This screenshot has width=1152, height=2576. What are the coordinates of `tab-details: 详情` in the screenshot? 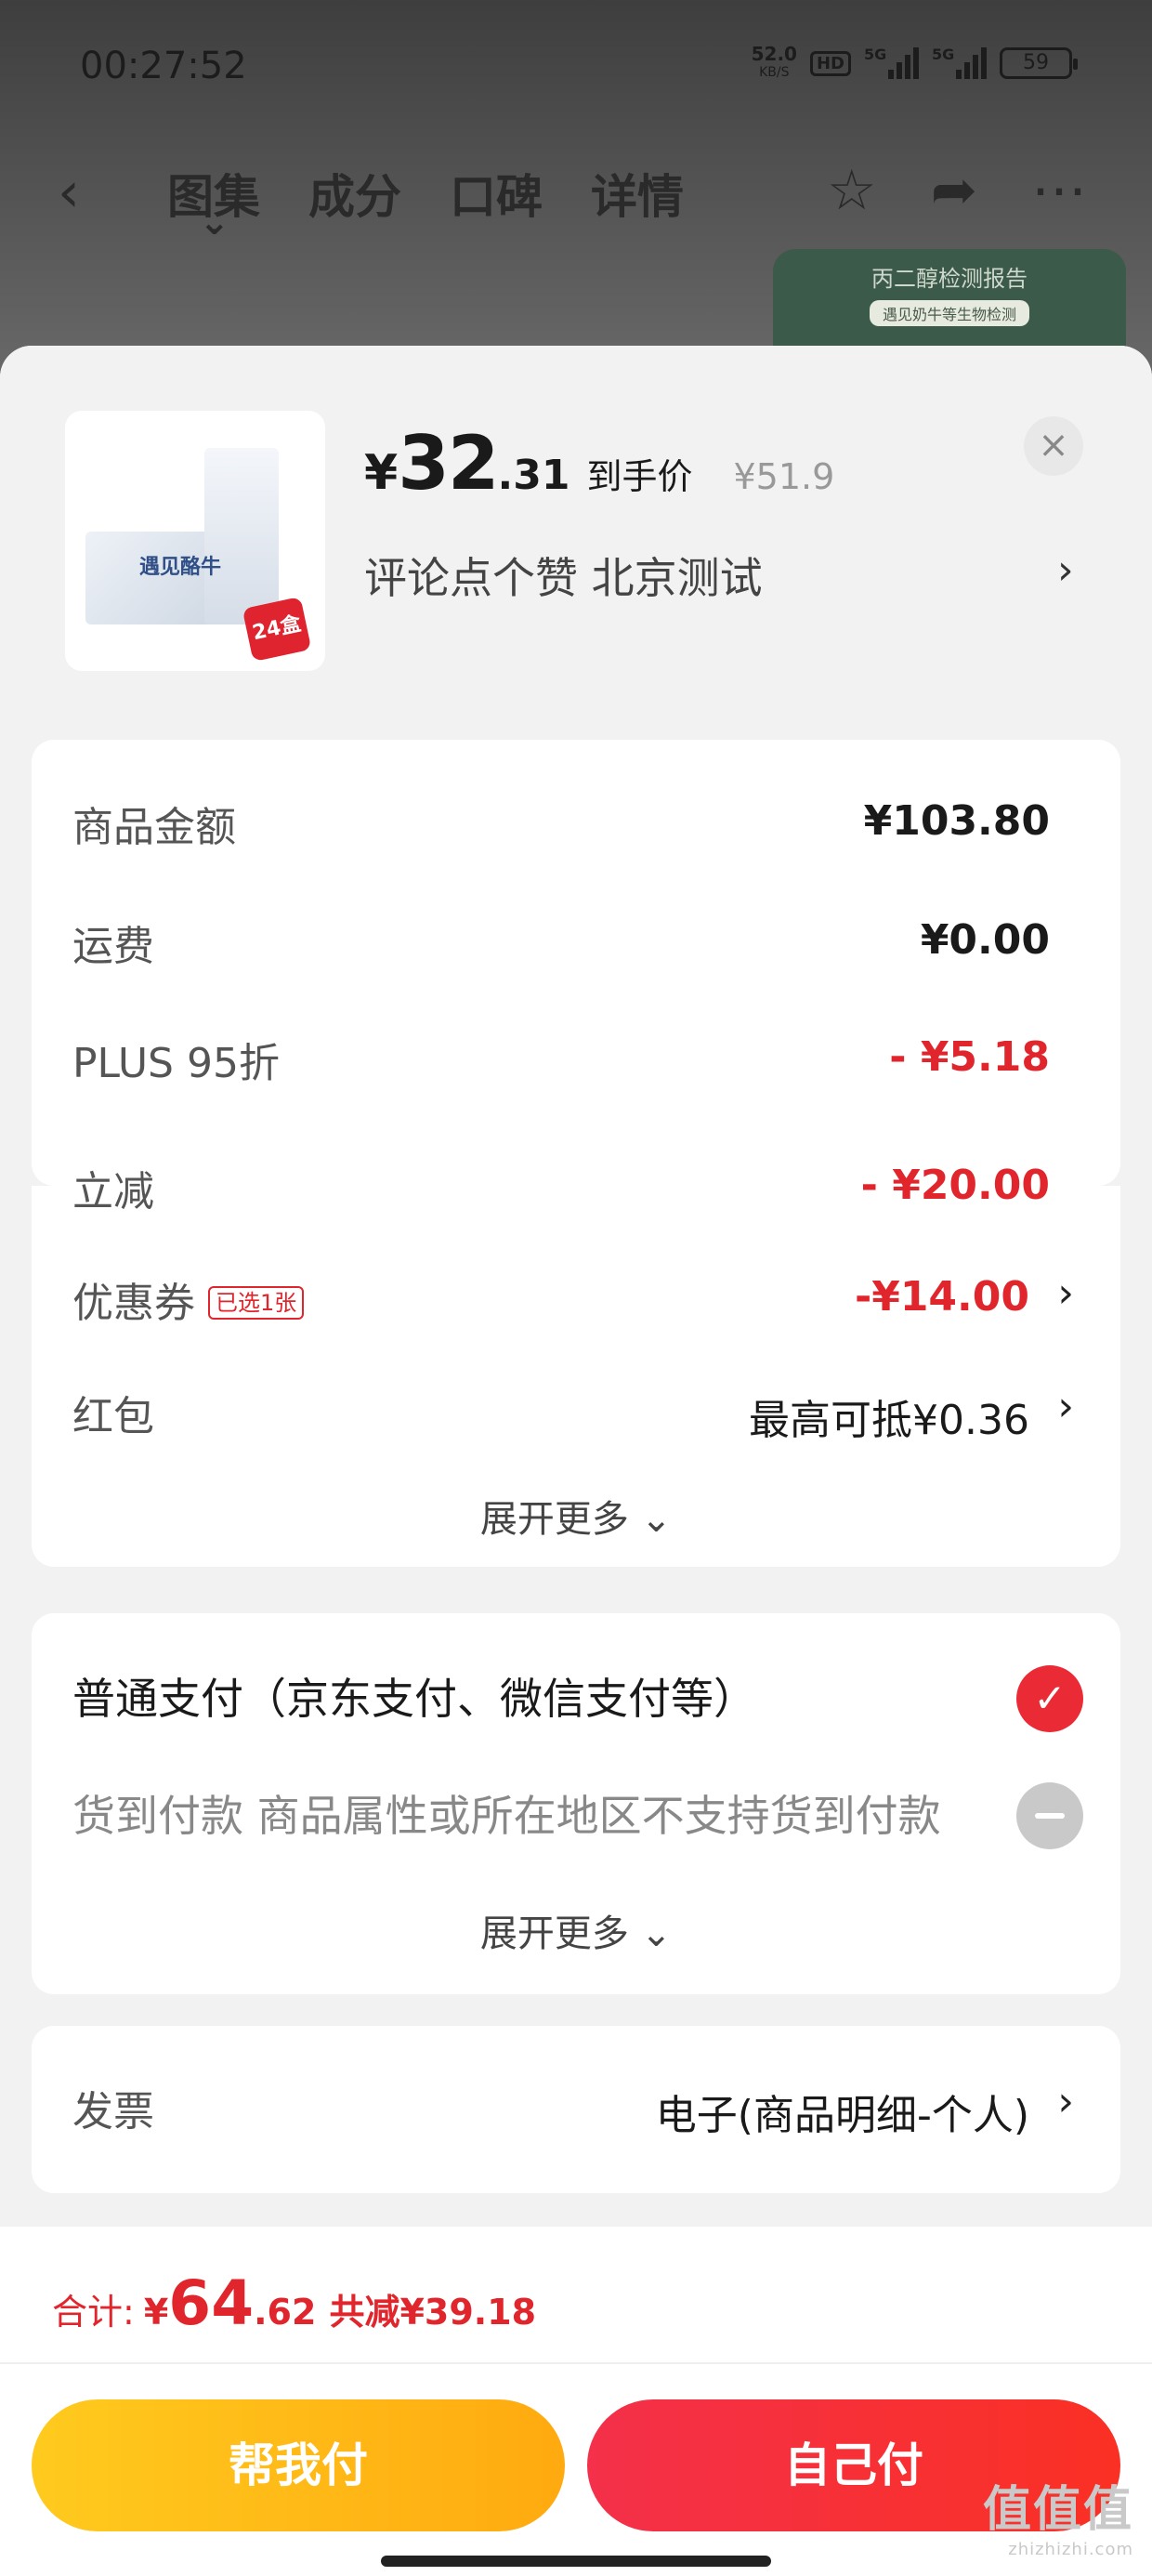 It's located at (637, 193).